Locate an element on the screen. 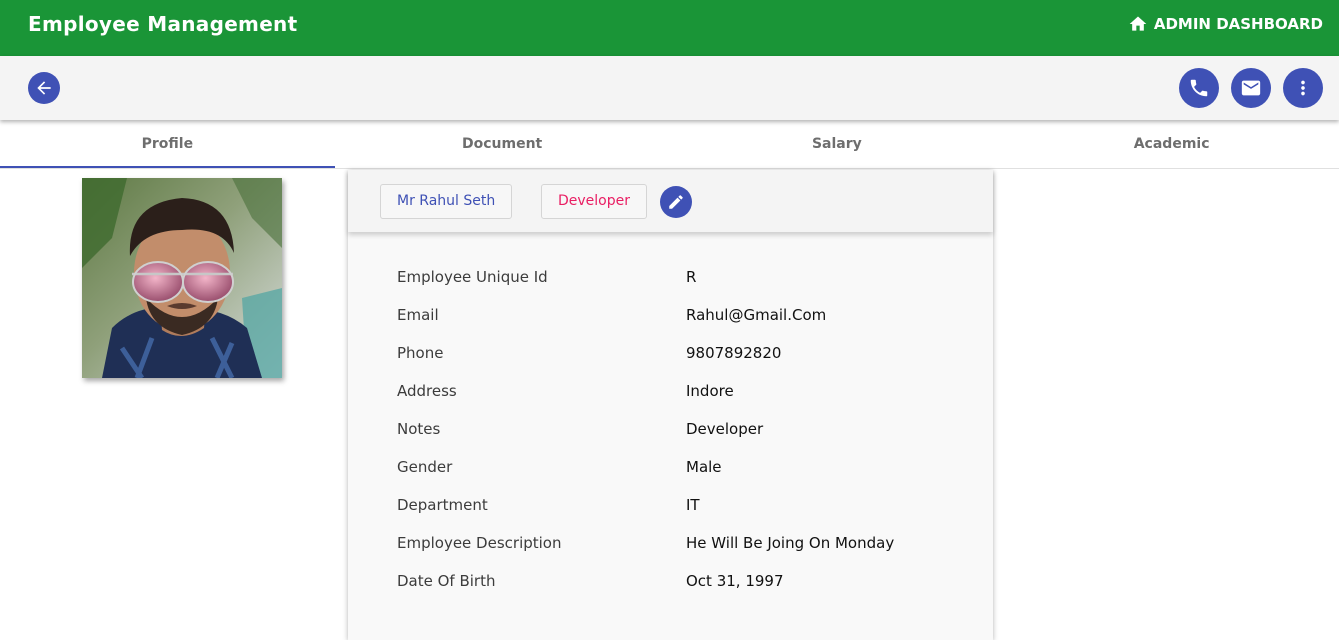  field-value: Developer is located at coordinates (725, 429).